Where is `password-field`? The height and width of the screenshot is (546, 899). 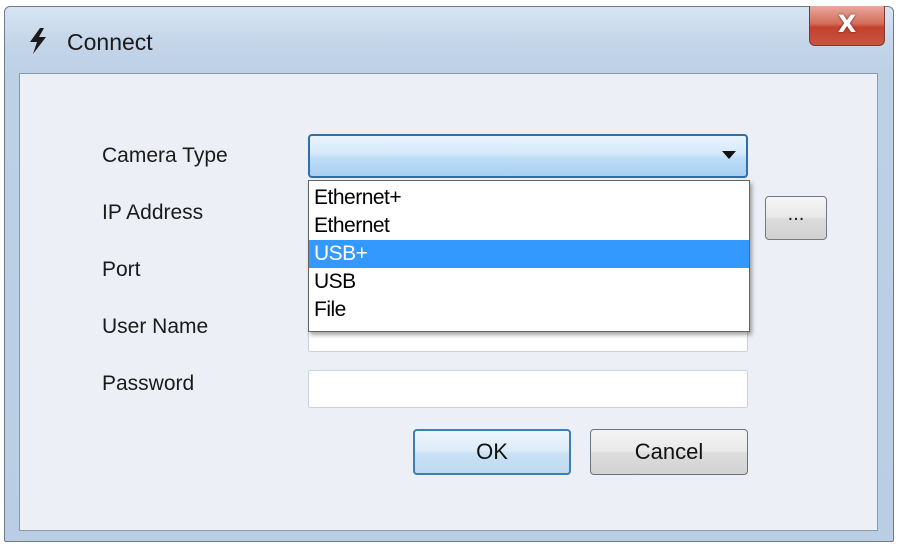 password-field is located at coordinates (528, 389).